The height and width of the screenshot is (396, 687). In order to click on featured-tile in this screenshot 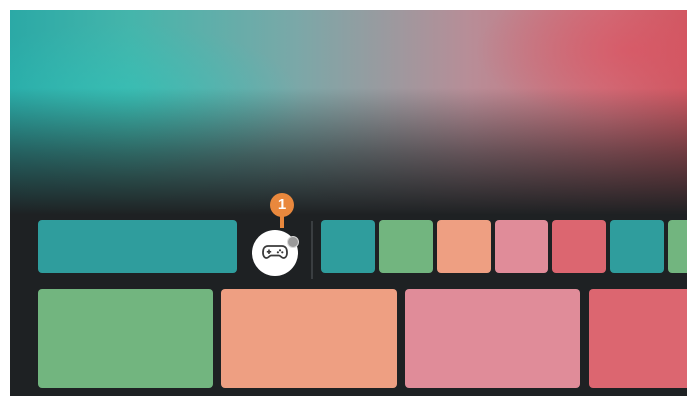, I will do `click(137, 246)`.